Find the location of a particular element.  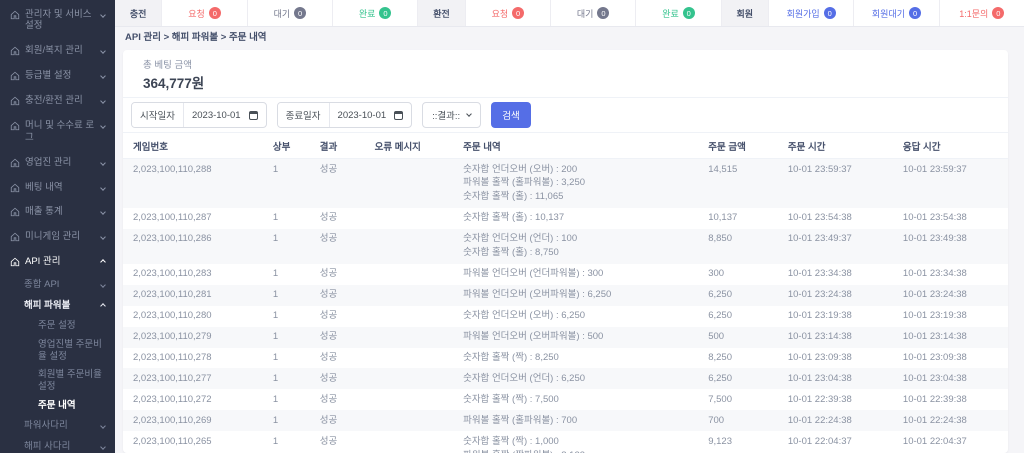

tab-회원가입: 회원가입 0 is located at coordinates (812, 13).